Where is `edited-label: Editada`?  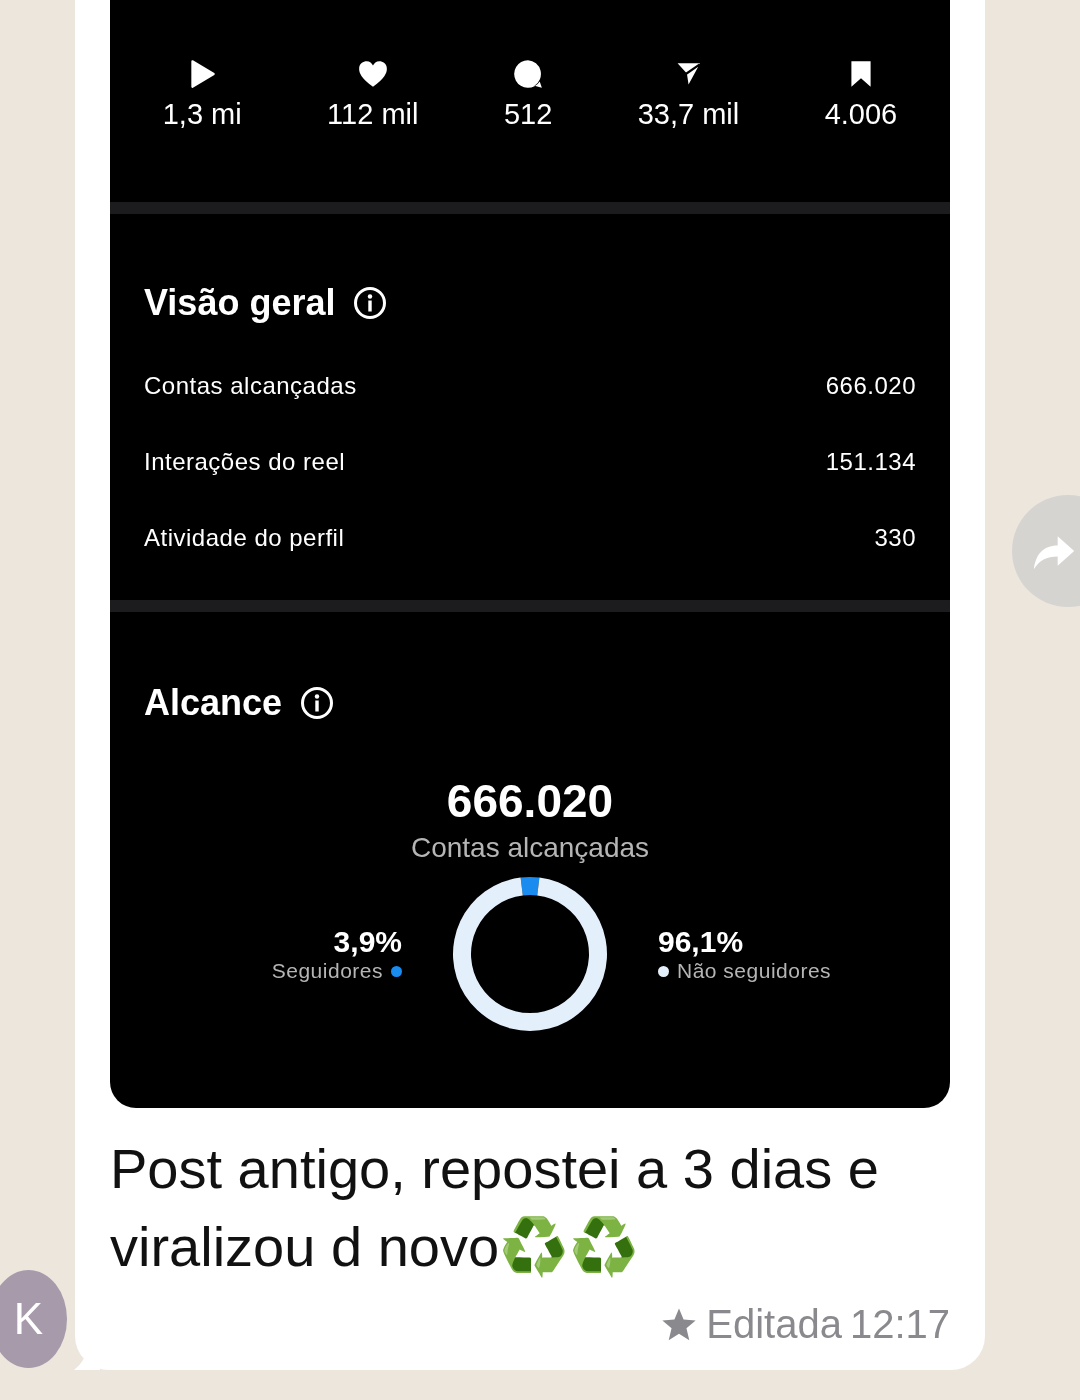 edited-label: Editada is located at coordinates (774, 1324).